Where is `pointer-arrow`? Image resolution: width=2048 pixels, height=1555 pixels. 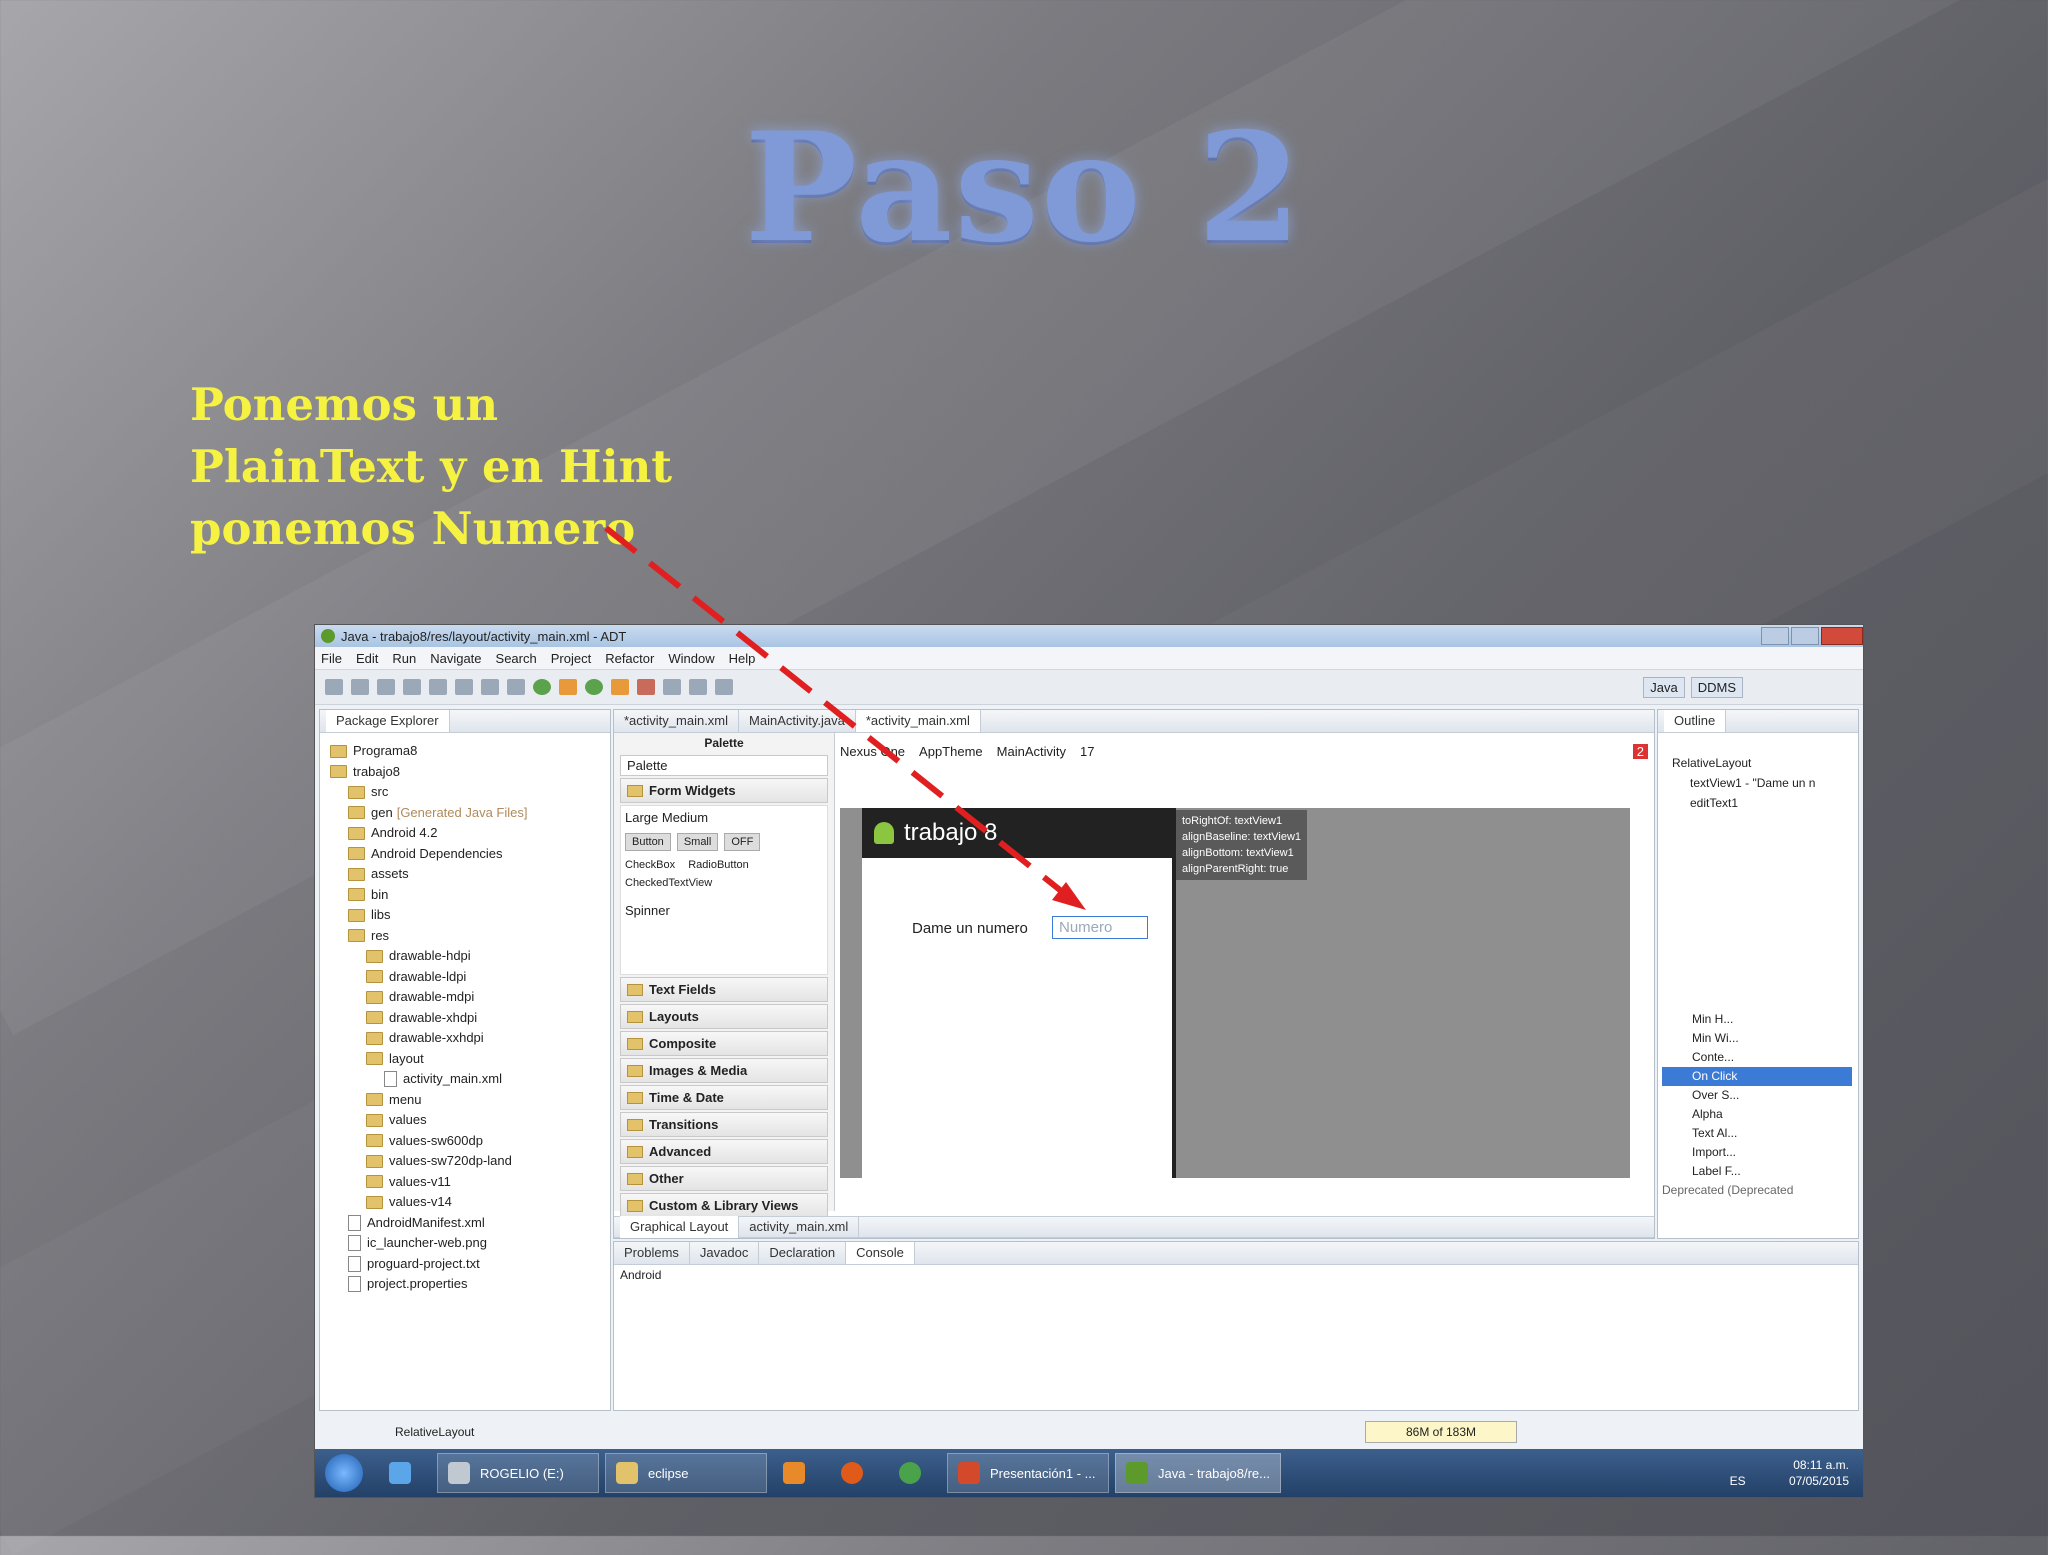
pointer-arrow is located at coordinates (845, 717).